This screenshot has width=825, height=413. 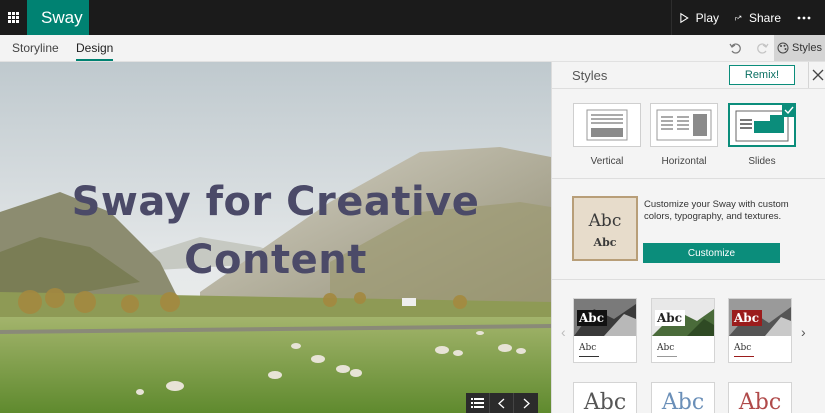 I want to click on play-icon, so click(x=684, y=17).